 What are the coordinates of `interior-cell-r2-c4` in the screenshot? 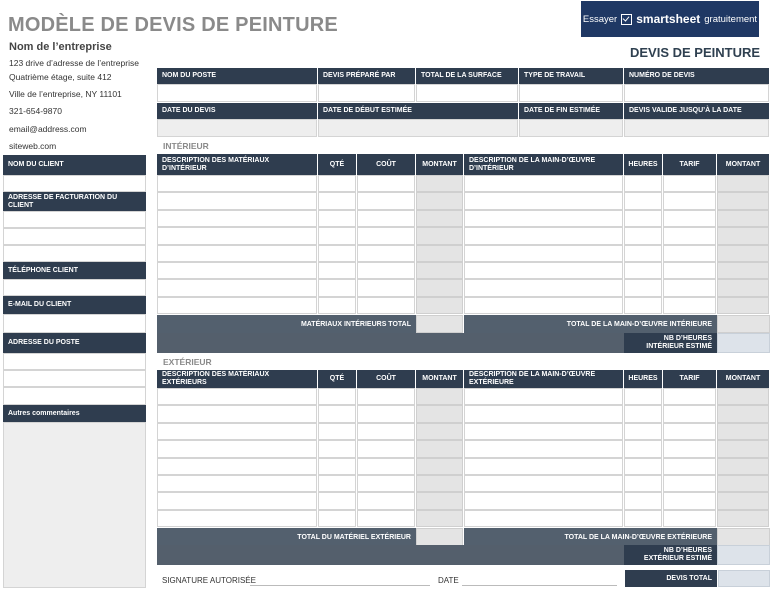 It's located at (543, 218).